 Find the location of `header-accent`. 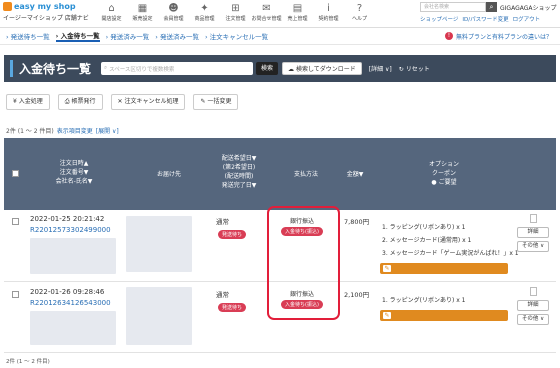

header-accent is located at coordinates (11, 68).